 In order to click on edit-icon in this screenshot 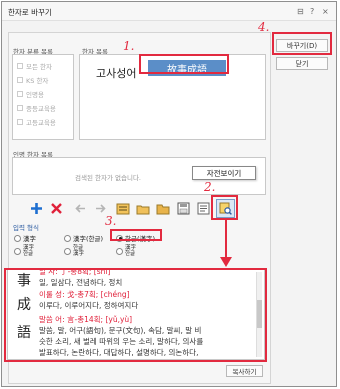, I will do `click(203, 208)`.